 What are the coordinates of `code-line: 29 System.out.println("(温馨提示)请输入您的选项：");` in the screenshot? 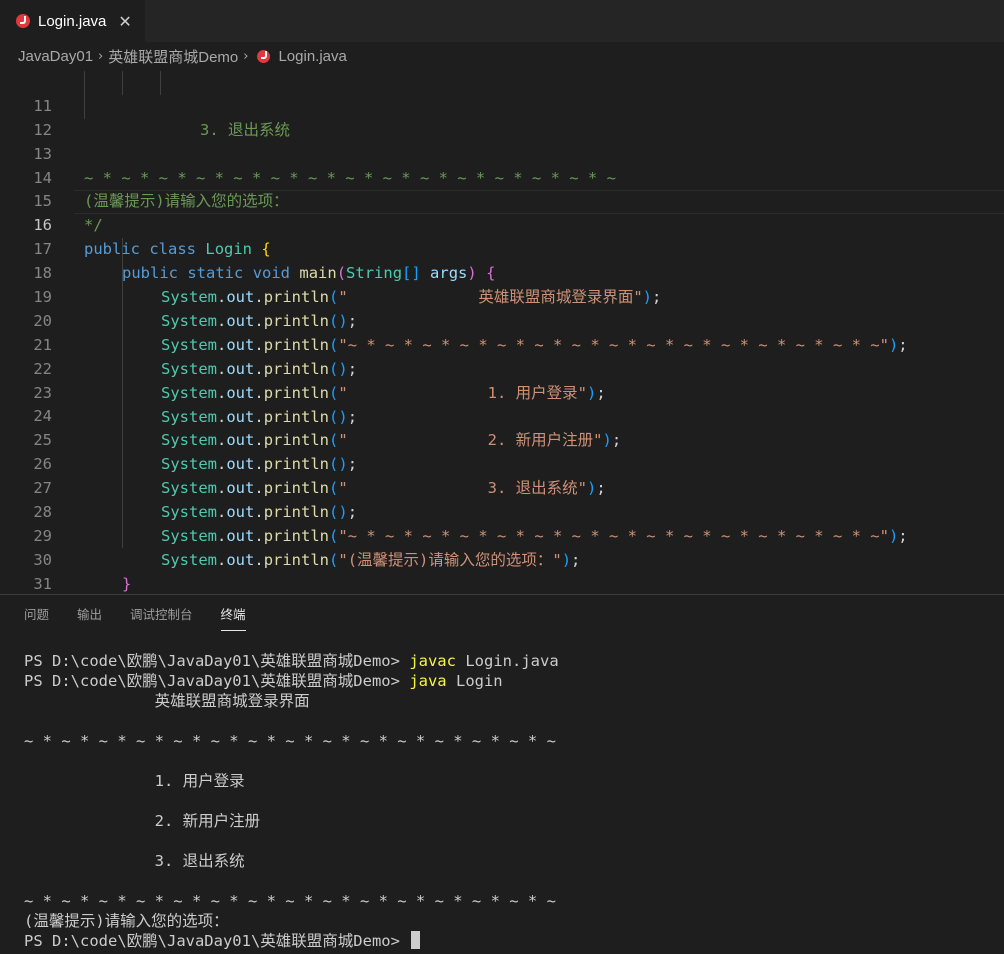 It's located at (502, 535).